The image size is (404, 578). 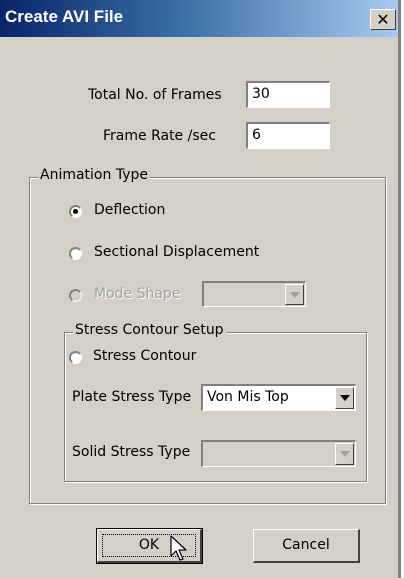 What do you see at coordinates (248, 397) in the screenshot?
I see `plate-stress-value: Von Mis Top` at bounding box center [248, 397].